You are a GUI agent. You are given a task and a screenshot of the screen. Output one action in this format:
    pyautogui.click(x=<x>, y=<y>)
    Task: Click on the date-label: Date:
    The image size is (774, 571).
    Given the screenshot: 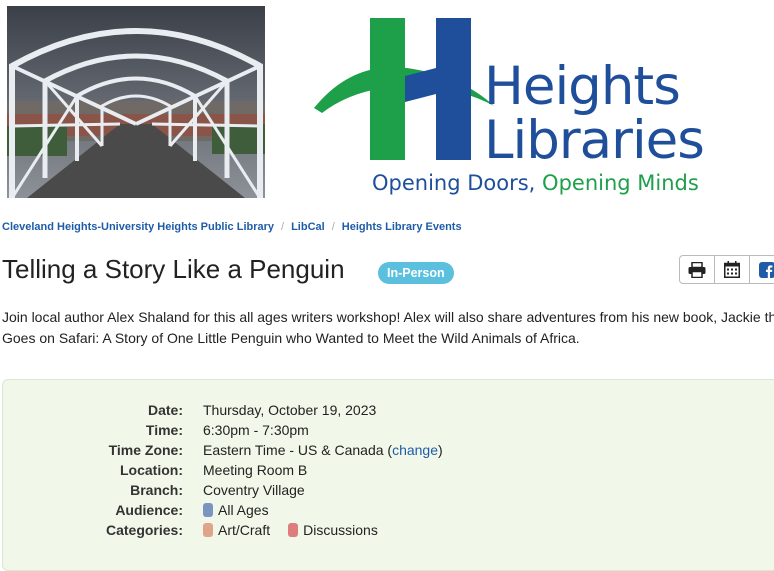 What is the action you would take?
    pyautogui.click(x=165, y=410)
    